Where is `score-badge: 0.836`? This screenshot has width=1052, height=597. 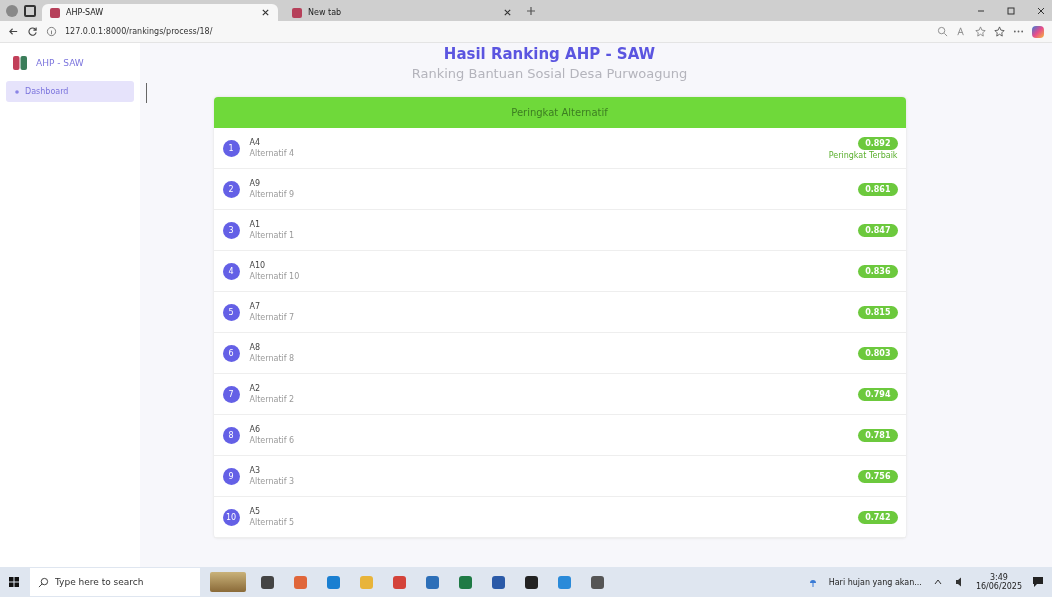 score-badge: 0.836 is located at coordinates (878, 271).